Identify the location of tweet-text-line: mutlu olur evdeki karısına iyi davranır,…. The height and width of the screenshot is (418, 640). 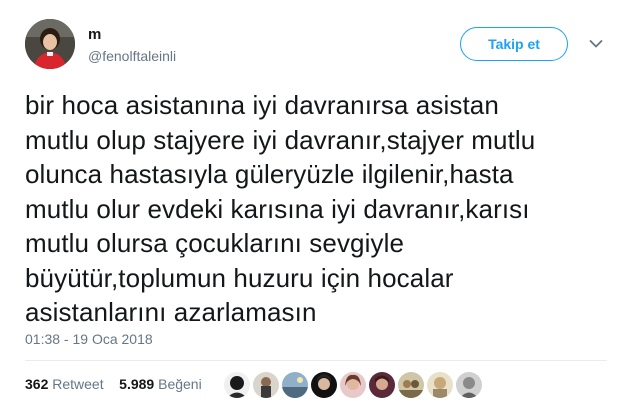
(277, 208).